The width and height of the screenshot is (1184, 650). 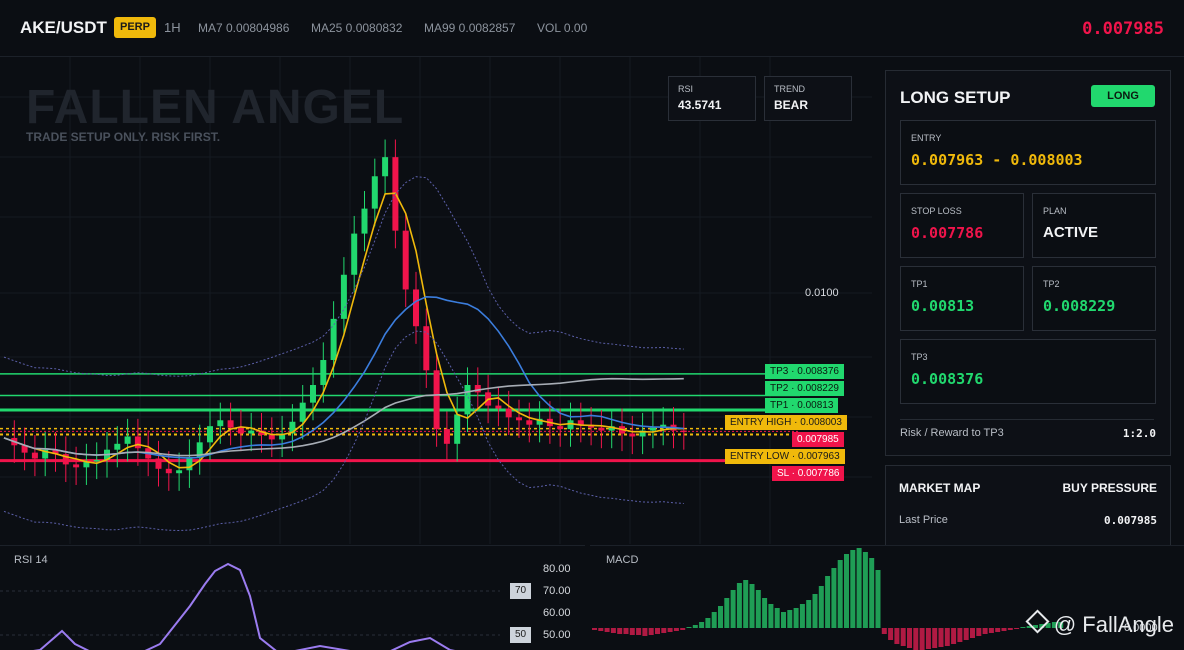 What do you see at coordinates (947, 379) in the screenshot?
I see `tp3-value: 0.008376` at bounding box center [947, 379].